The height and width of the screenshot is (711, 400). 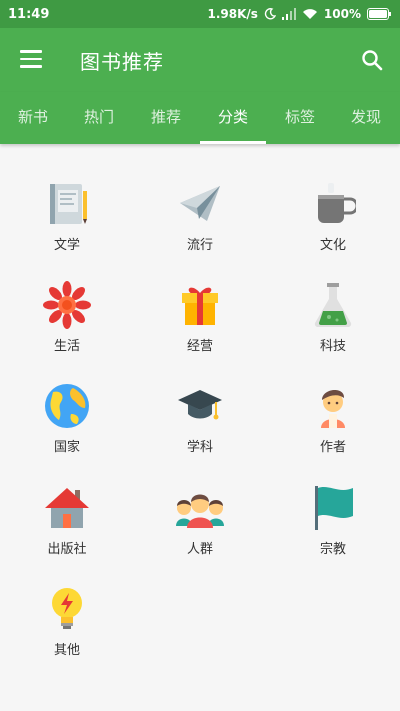 I want to click on category-crowd: 人群, so click(x=200, y=527).